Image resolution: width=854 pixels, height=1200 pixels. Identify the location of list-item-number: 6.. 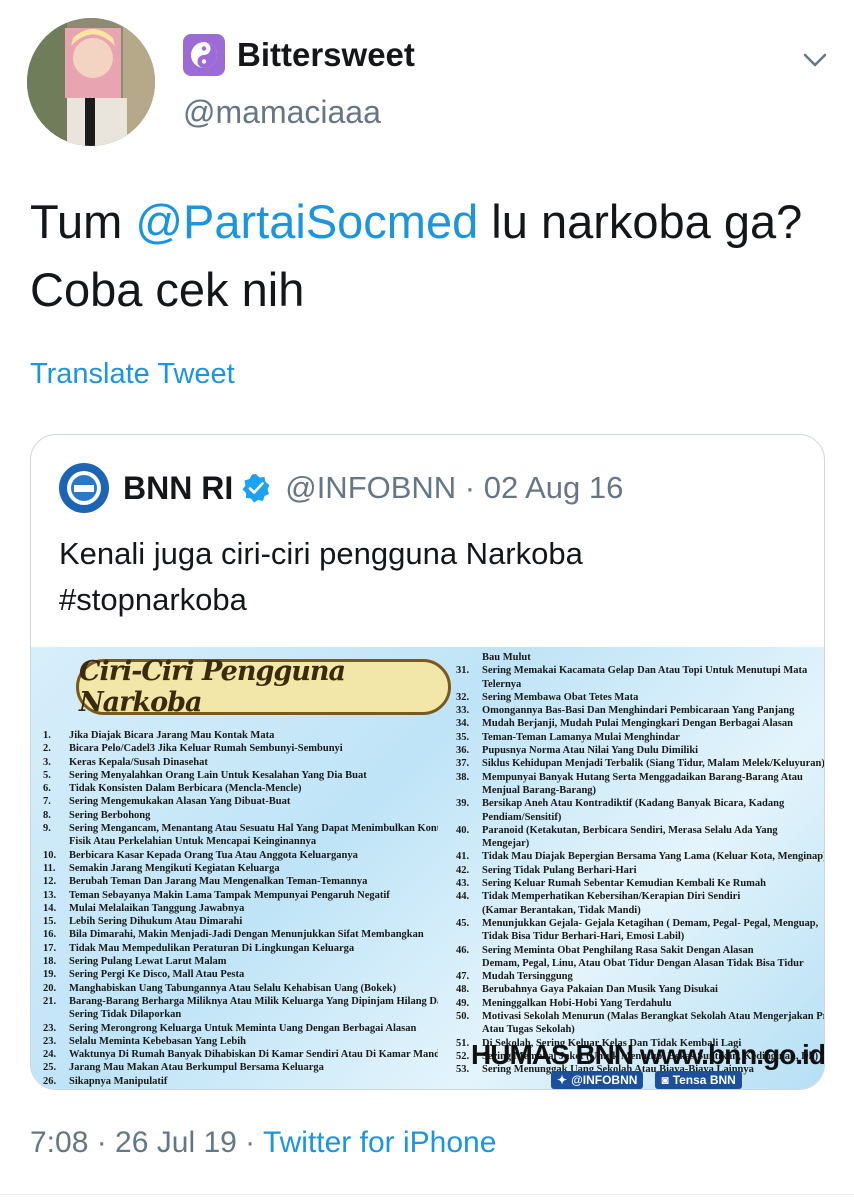
(47, 789).